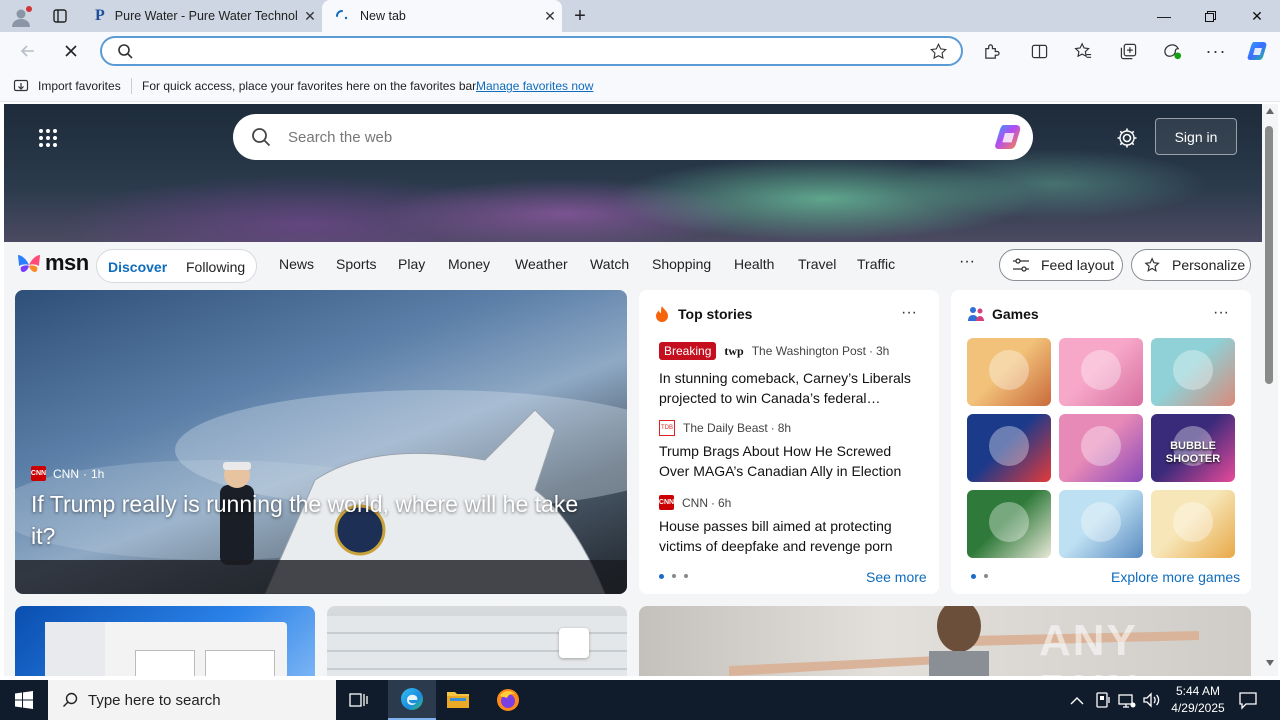 The height and width of the screenshot is (720, 1280). Describe the element at coordinates (1003, 314) in the screenshot. I see `games-header: Games` at that location.